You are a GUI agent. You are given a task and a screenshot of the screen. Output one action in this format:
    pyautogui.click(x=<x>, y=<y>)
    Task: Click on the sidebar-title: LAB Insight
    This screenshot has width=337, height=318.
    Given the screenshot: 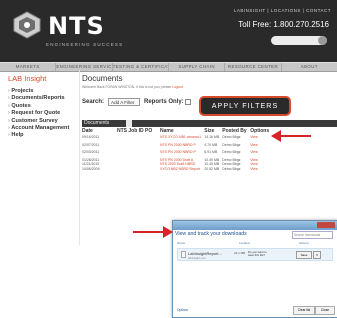 What is the action you would take?
    pyautogui.click(x=27, y=78)
    